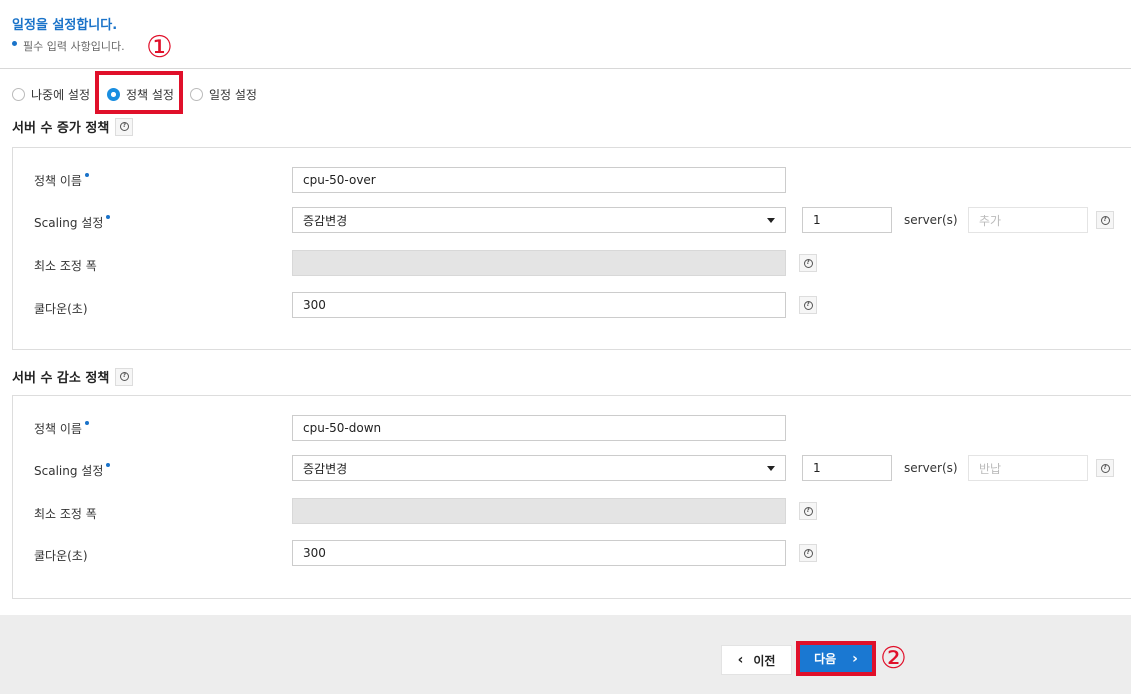 The height and width of the screenshot is (694, 1131). What do you see at coordinates (565, 68) in the screenshot?
I see `divider` at bounding box center [565, 68].